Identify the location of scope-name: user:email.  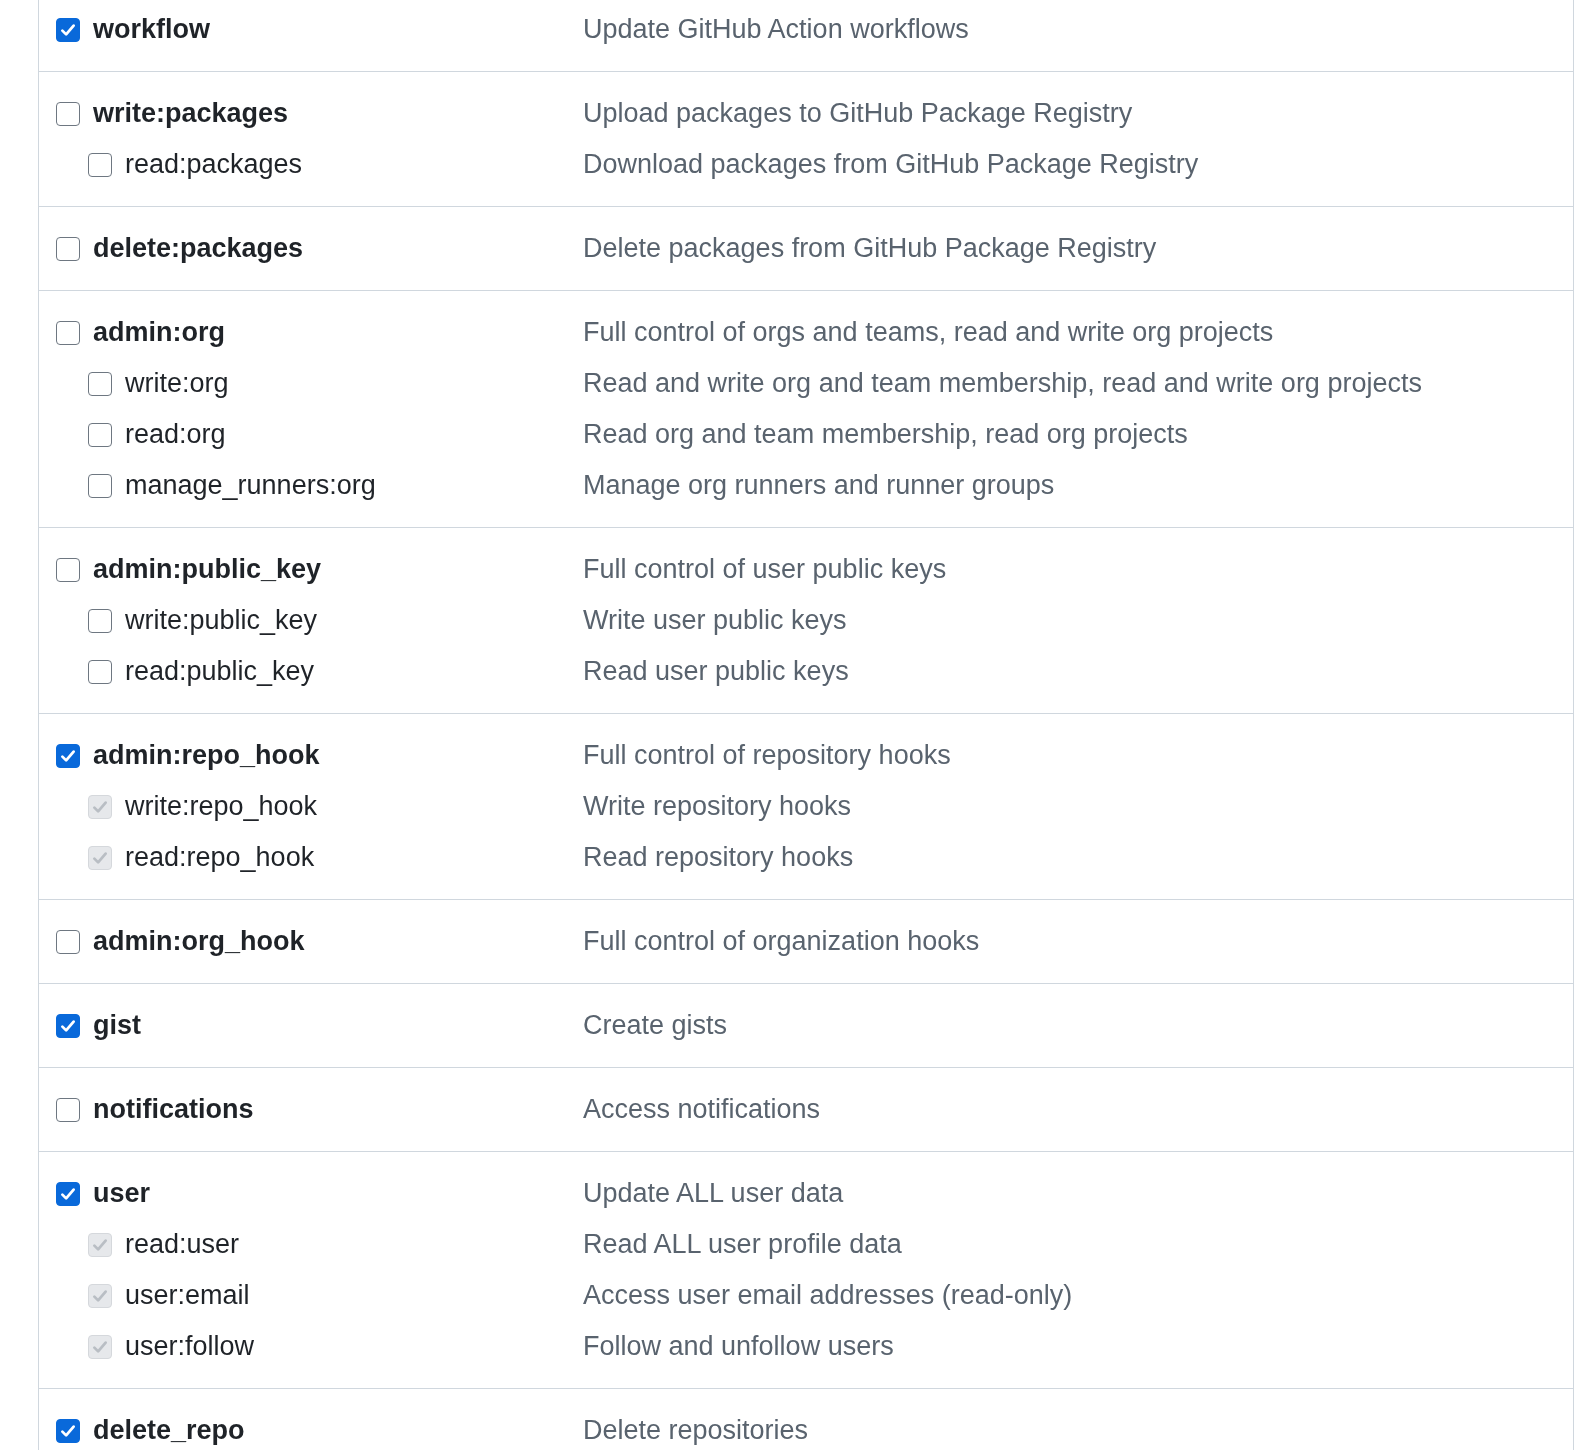
(187, 1295).